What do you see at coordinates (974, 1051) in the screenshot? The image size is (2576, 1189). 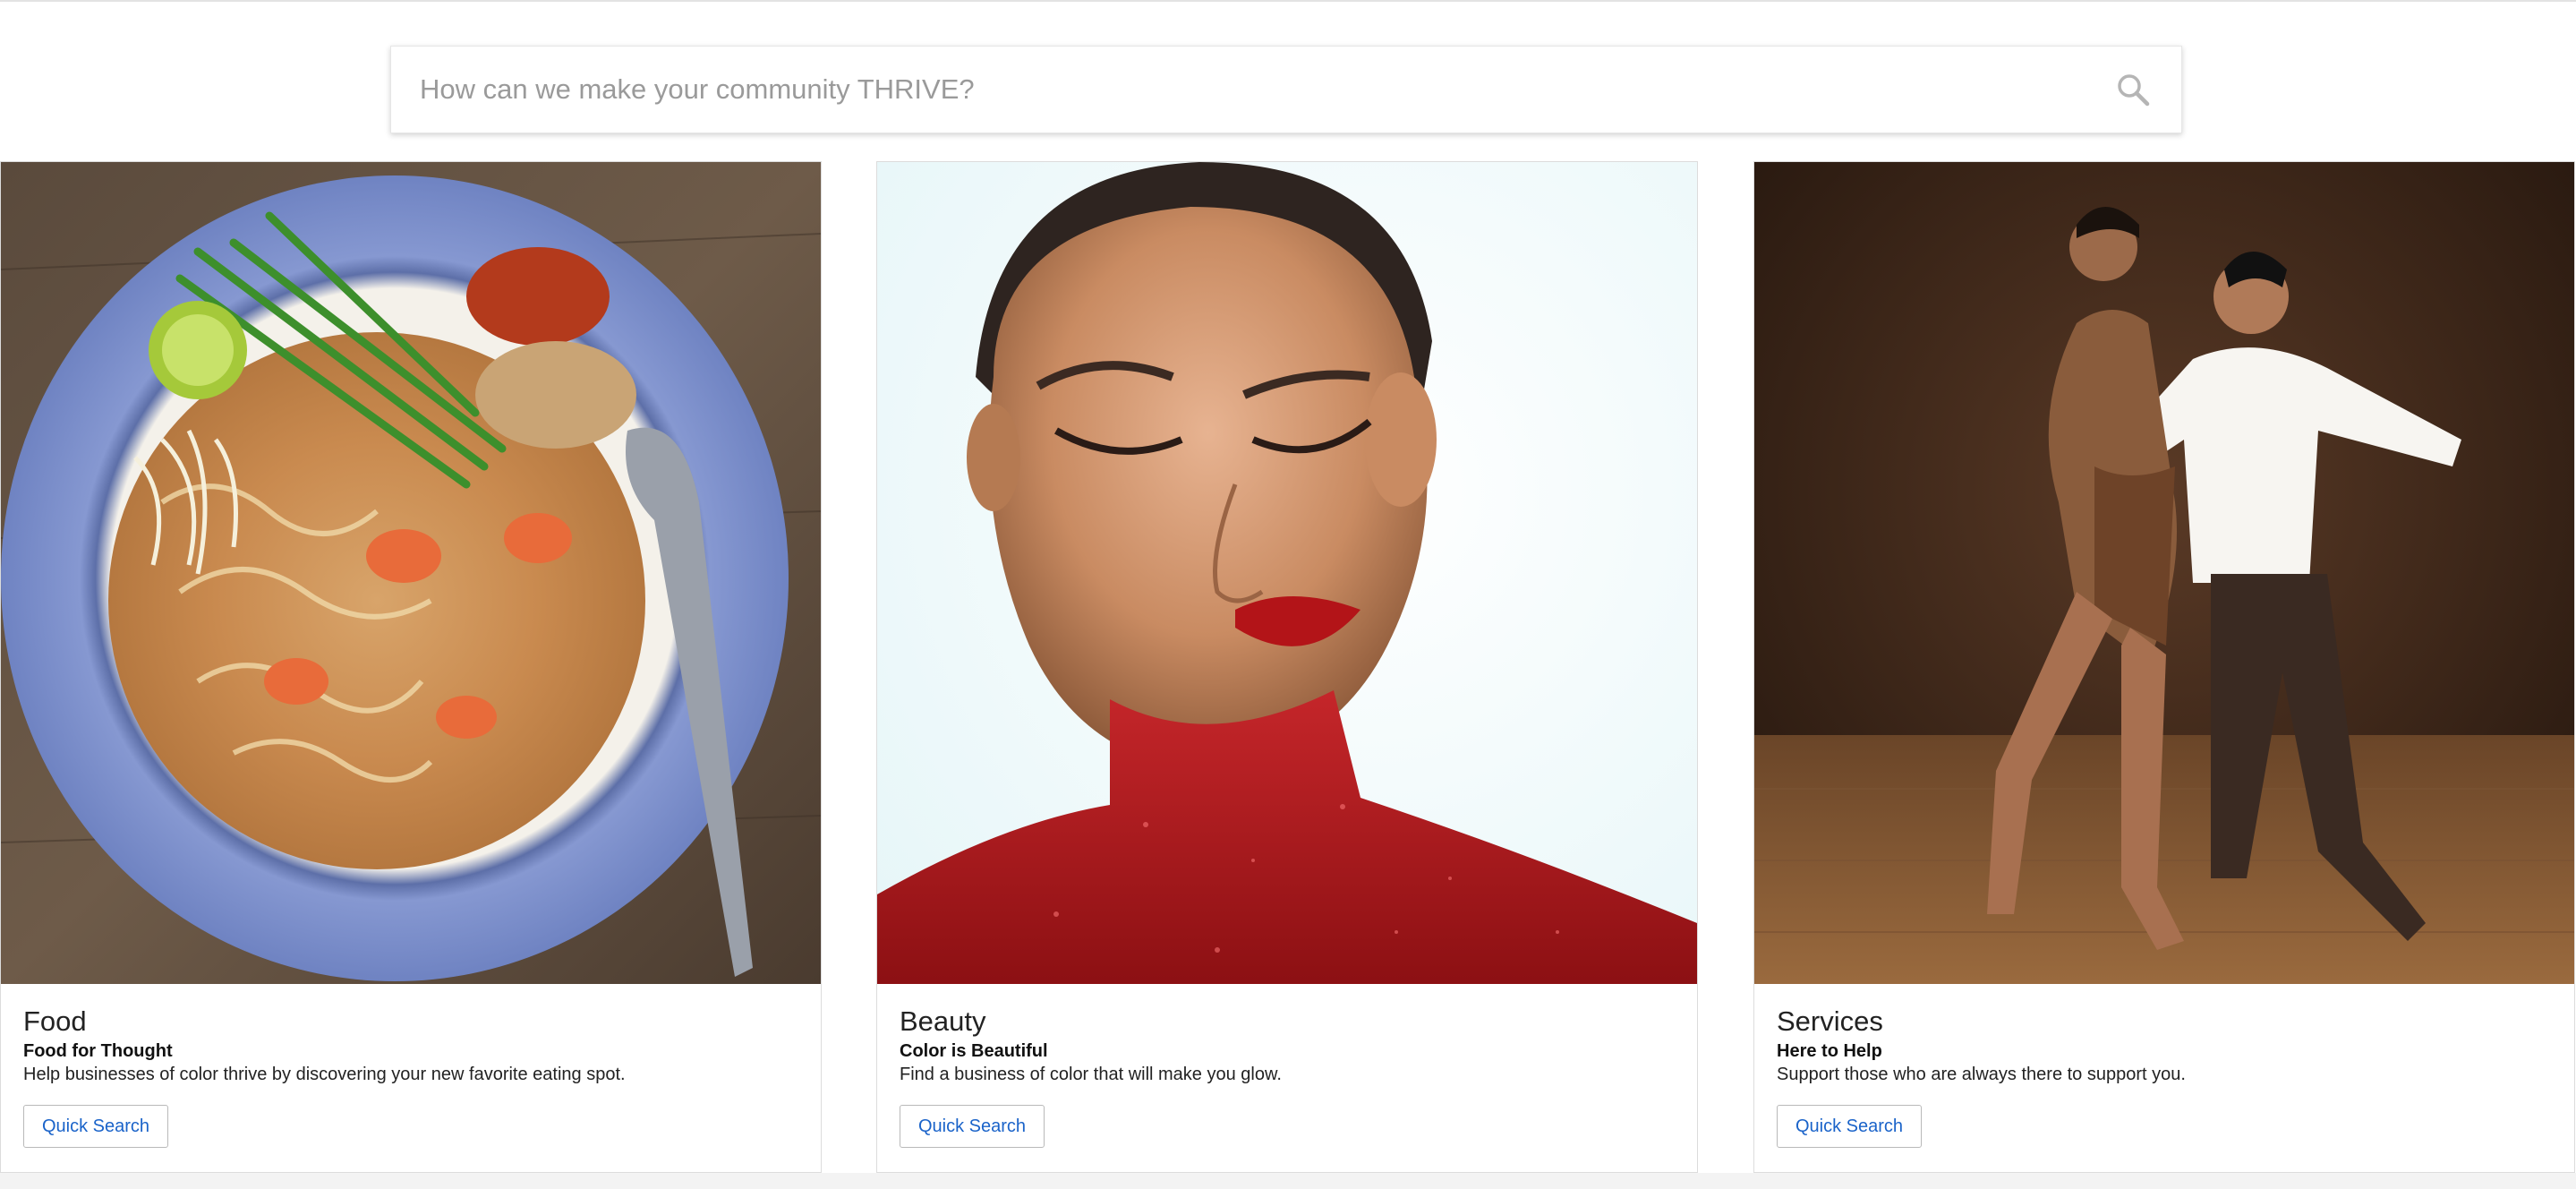 I see `card-subtitle: Color is Beautiful` at bounding box center [974, 1051].